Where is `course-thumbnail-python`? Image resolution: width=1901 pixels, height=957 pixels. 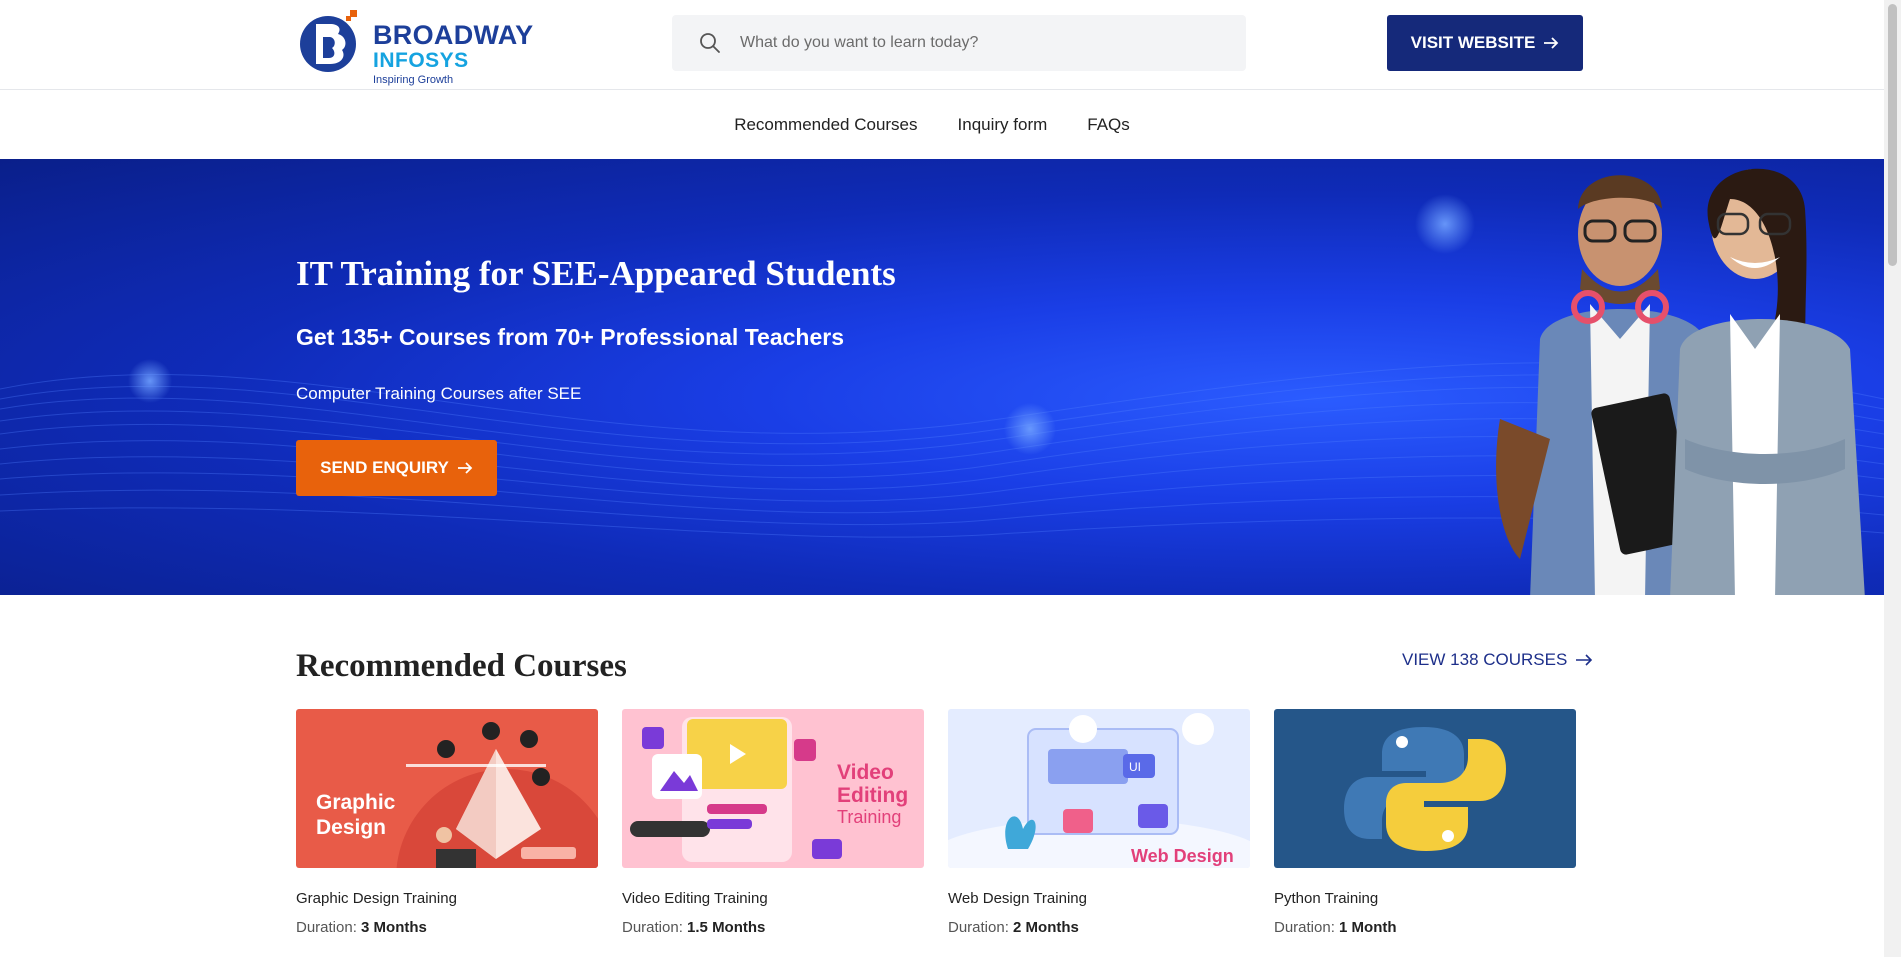 course-thumbnail-python is located at coordinates (1425, 788).